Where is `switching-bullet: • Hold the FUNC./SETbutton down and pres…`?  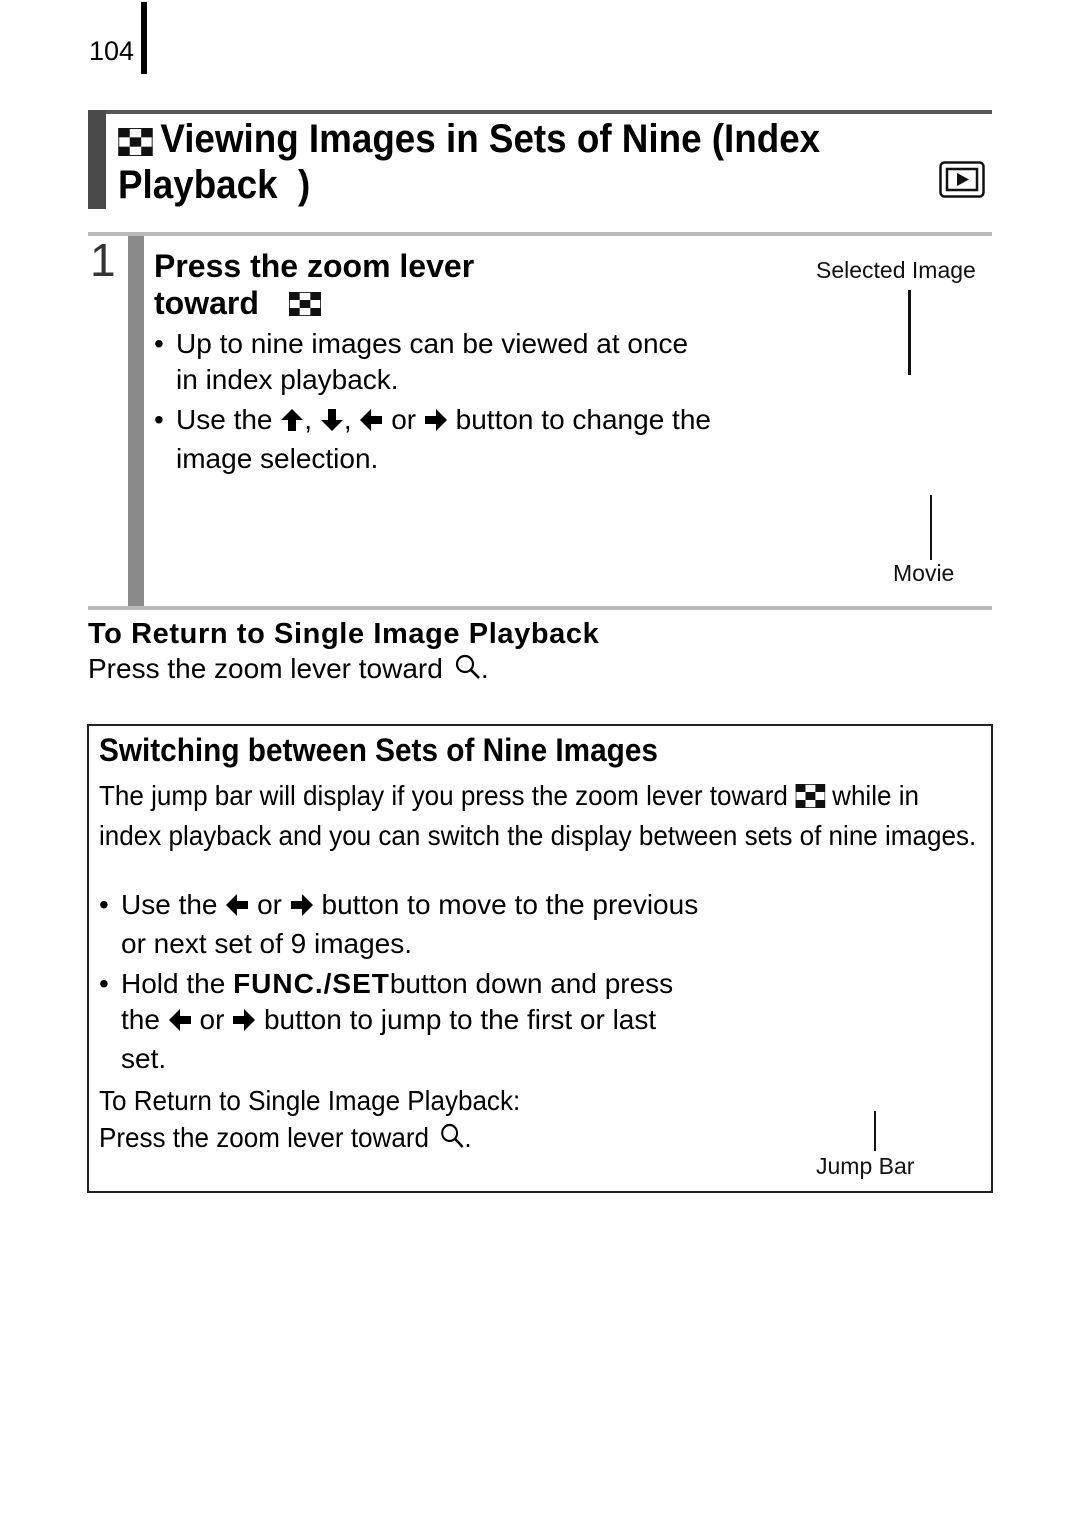 switching-bullet: • Hold the FUNC./SETbutton down and pres… is located at coordinates (399, 1021).